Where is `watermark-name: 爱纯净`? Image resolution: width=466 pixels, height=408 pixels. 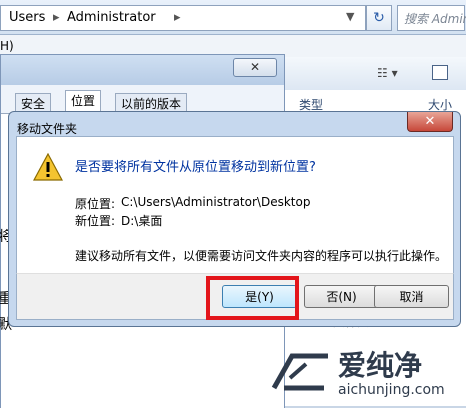
watermark-name: 爱纯净 is located at coordinates (380, 365).